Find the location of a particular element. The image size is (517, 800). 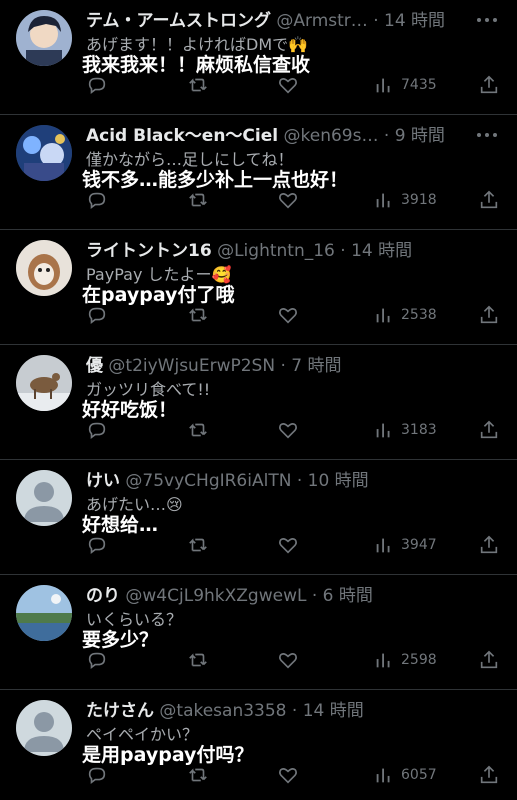

user-handle: @Lightntn_16 is located at coordinates (276, 251).